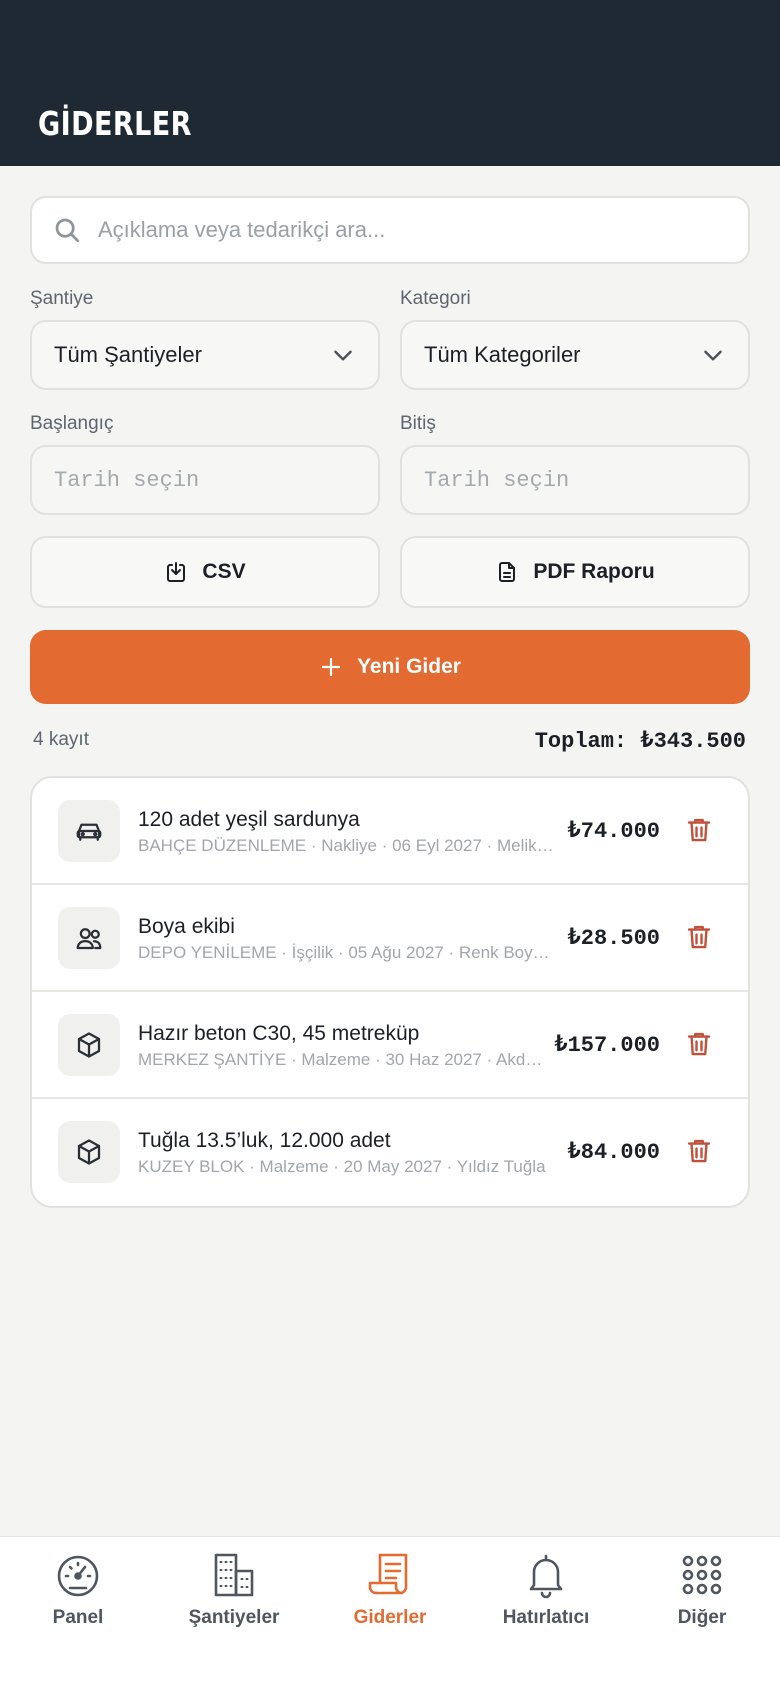 This screenshot has height=1688, width=780. I want to click on start-date-placeholder: Tarih seçin, so click(127, 480).